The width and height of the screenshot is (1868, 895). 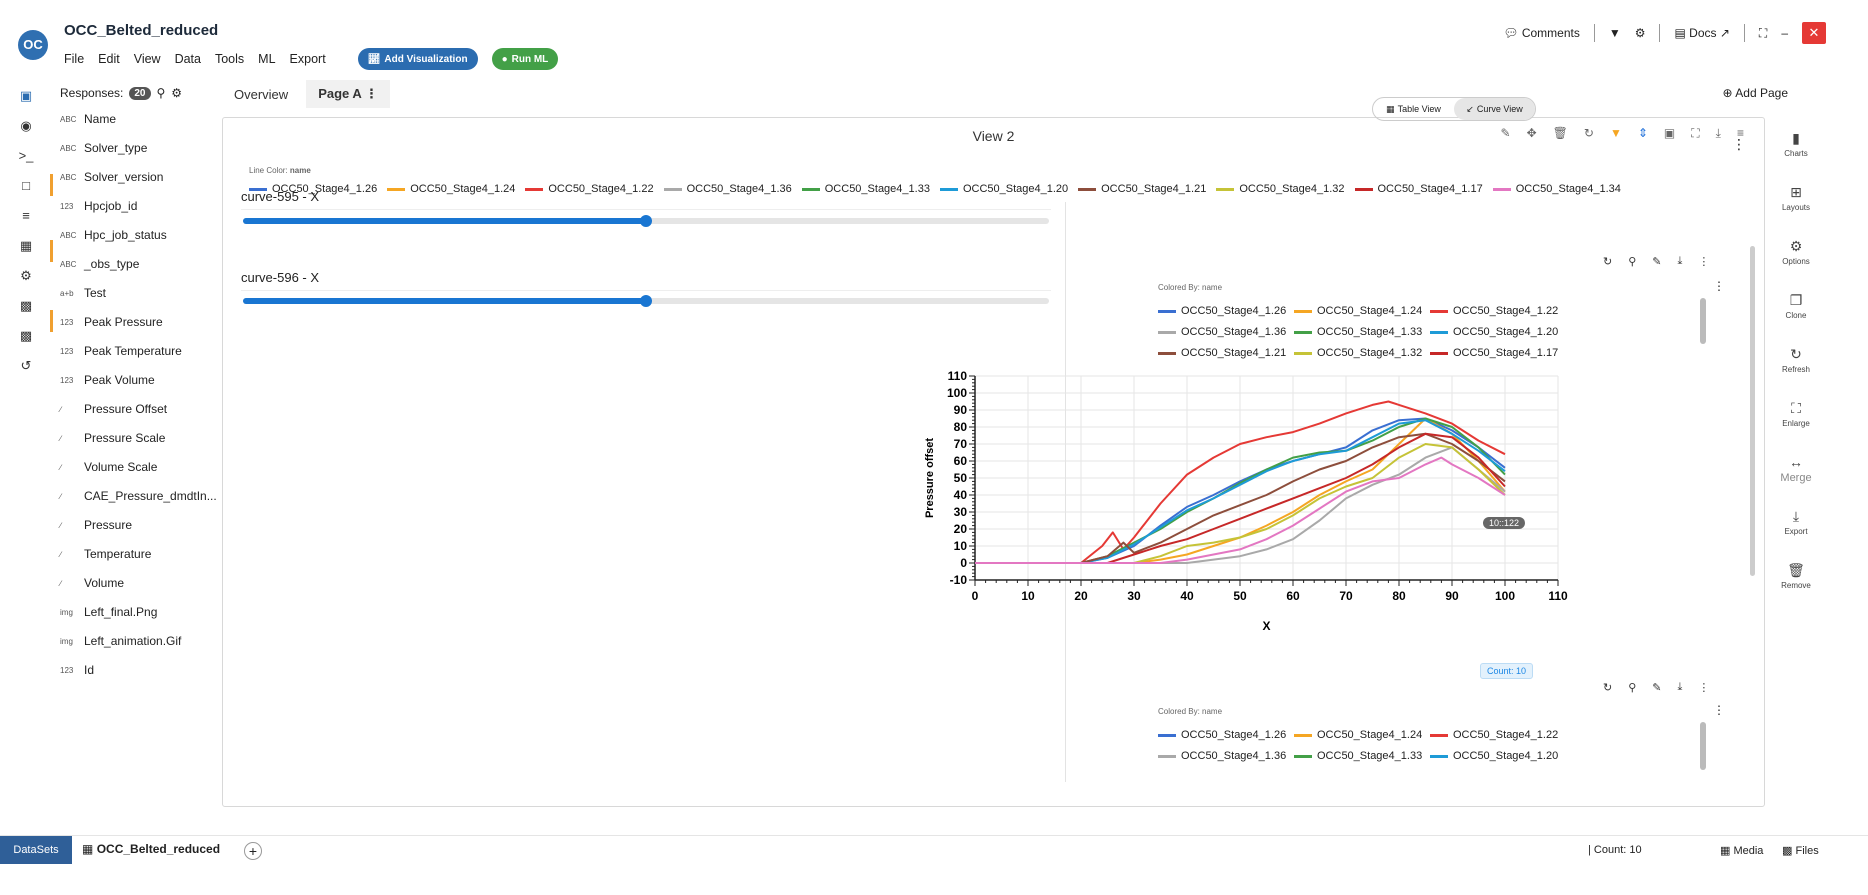 I want to click on menu-edit: Edit, so click(x=109, y=59).